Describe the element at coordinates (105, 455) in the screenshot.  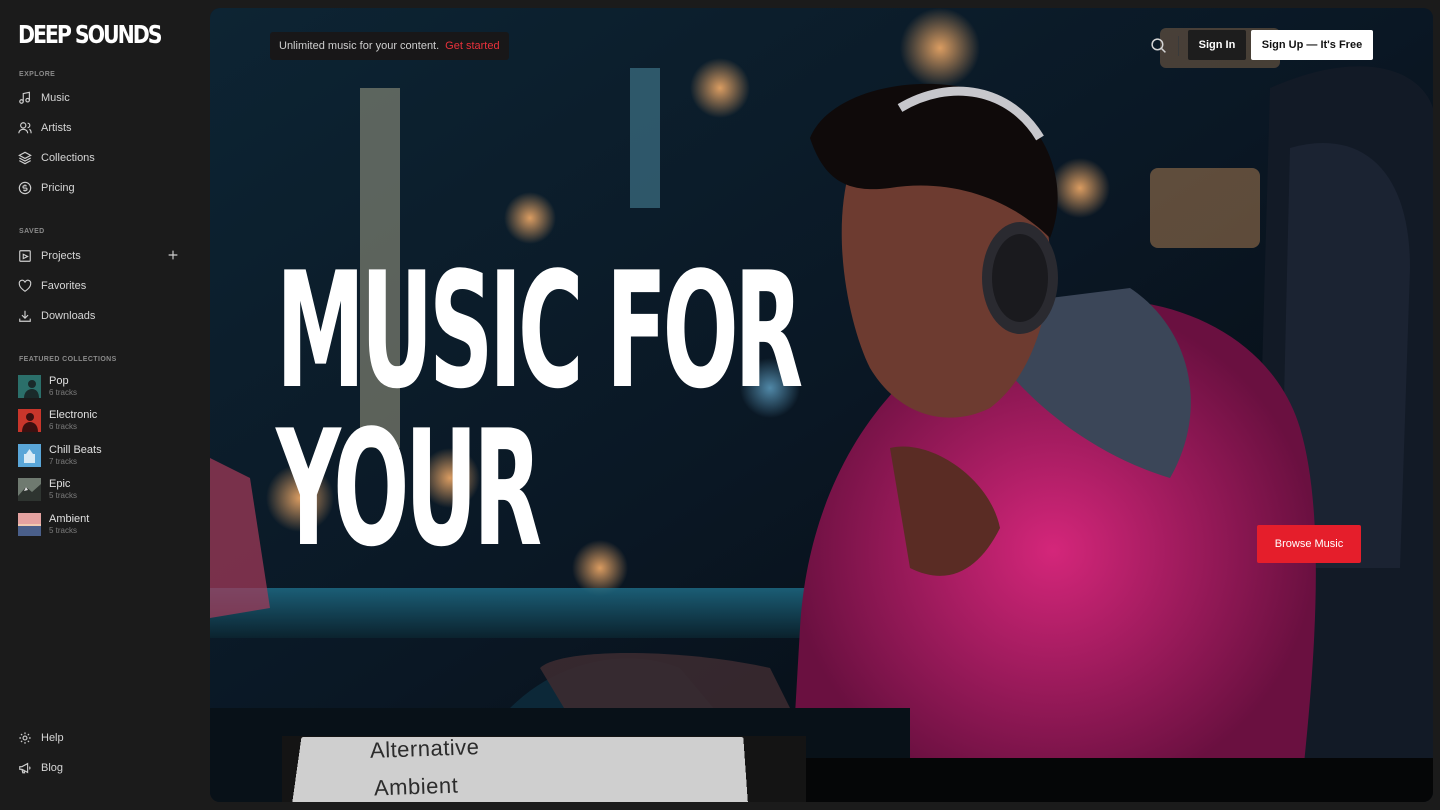
I see `collection-item-chill-beats: Chill Beats 7 tracks` at that location.